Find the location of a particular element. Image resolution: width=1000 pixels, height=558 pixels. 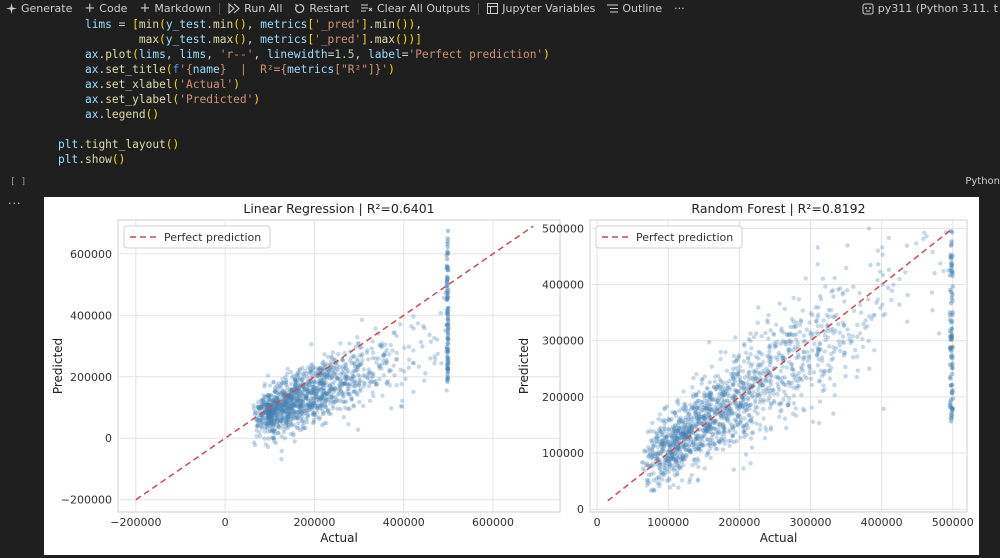

clear-all-label: Clear All Outputs is located at coordinates (423, 8).